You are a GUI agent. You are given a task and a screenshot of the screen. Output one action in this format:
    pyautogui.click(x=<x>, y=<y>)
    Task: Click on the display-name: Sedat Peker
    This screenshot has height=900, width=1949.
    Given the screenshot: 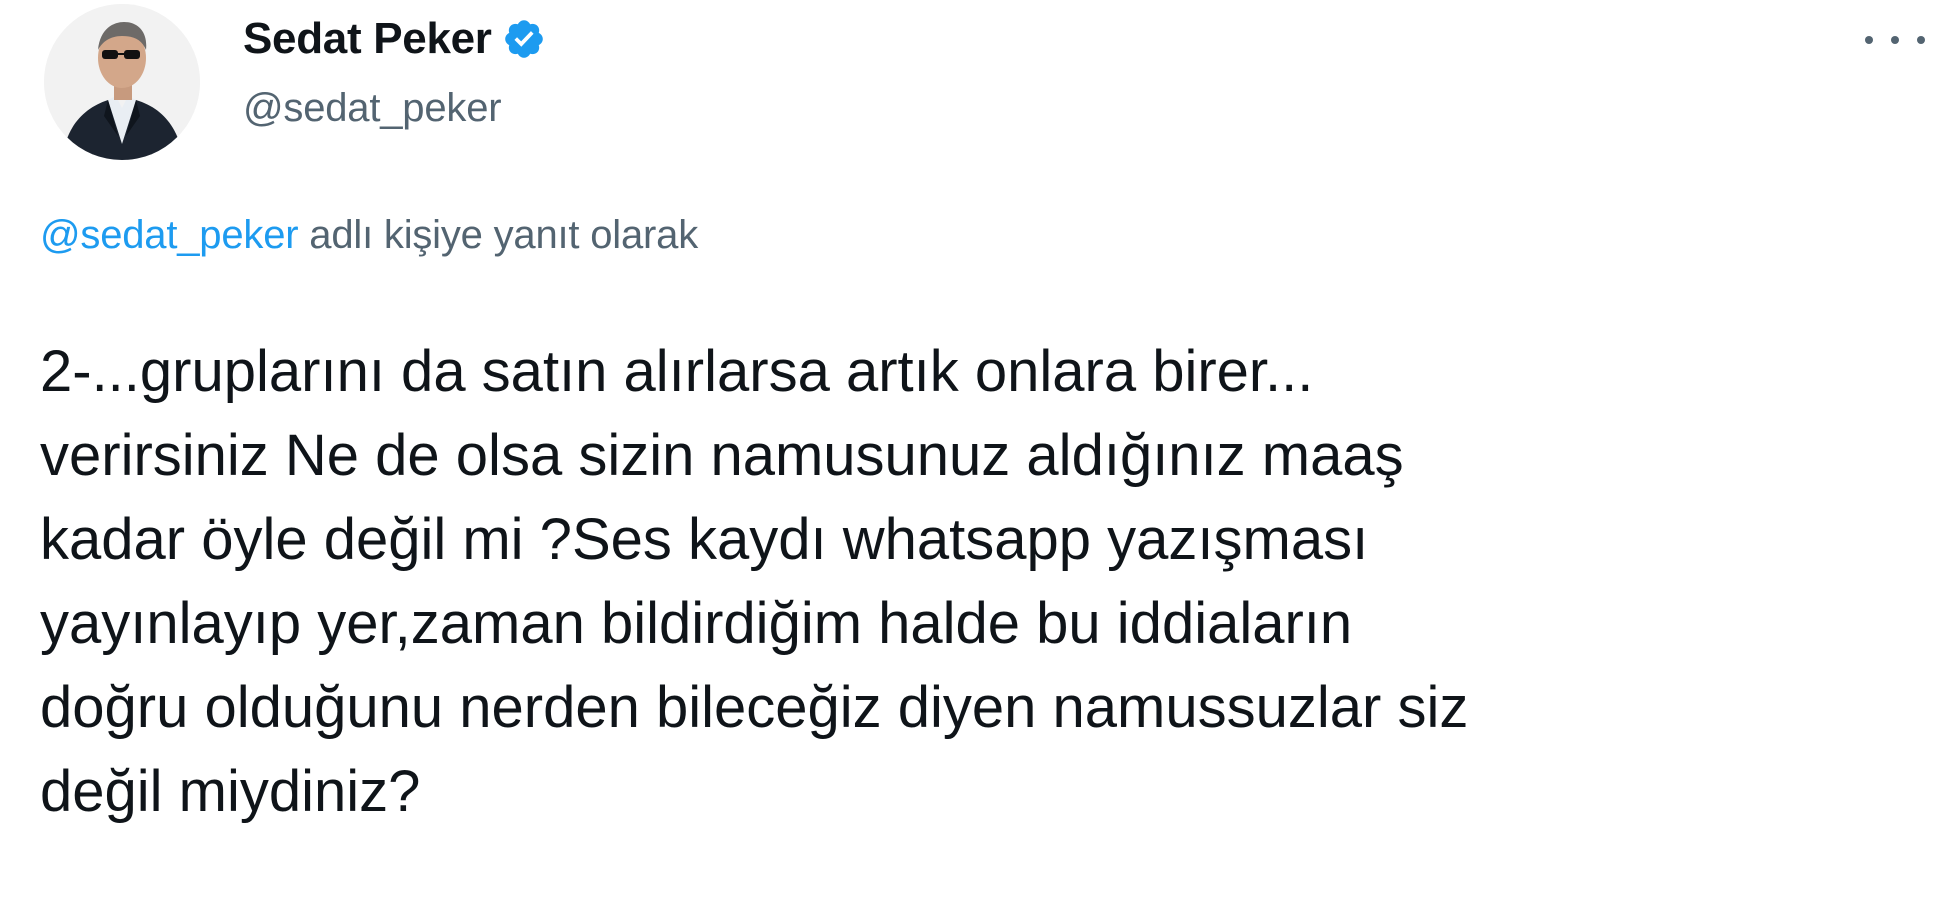 What is the action you would take?
    pyautogui.click(x=367, y=39)
    